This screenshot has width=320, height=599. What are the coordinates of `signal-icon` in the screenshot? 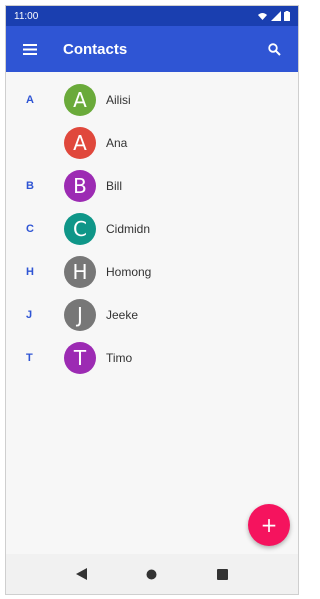 It's located at (276, 16).